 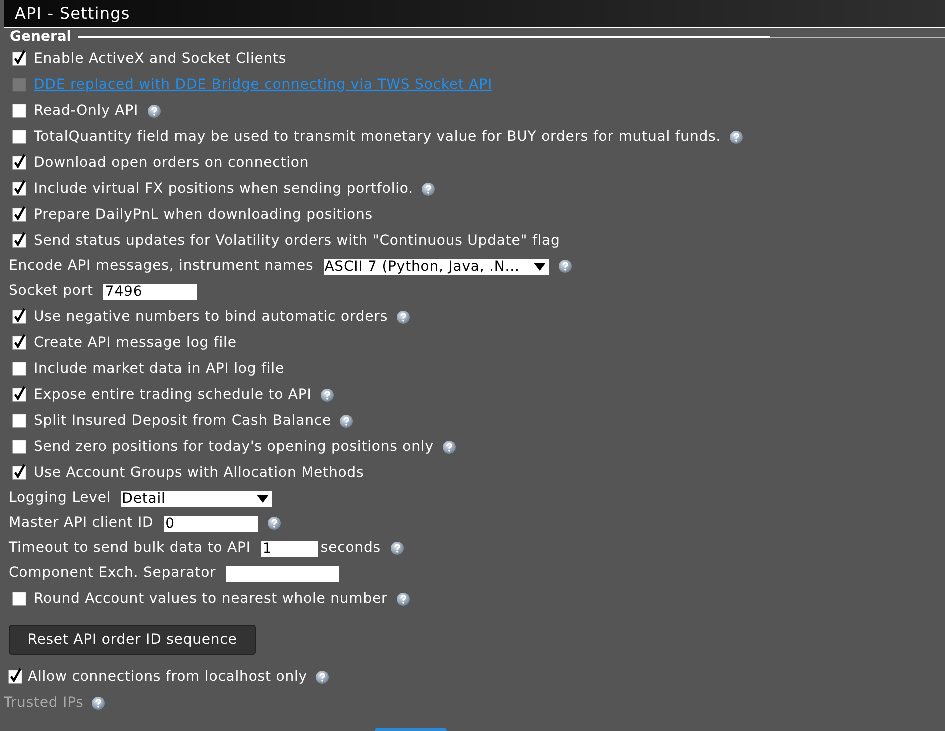 What do you see at coordinates (211, 599) in the screenshot?
I see `setting-label: Round Account values to nearest whole number` at bounding box center [211, 599].